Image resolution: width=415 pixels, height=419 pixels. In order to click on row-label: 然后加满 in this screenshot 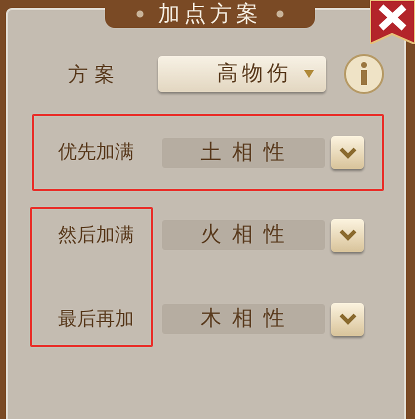, I will do `click(96, 235)`.